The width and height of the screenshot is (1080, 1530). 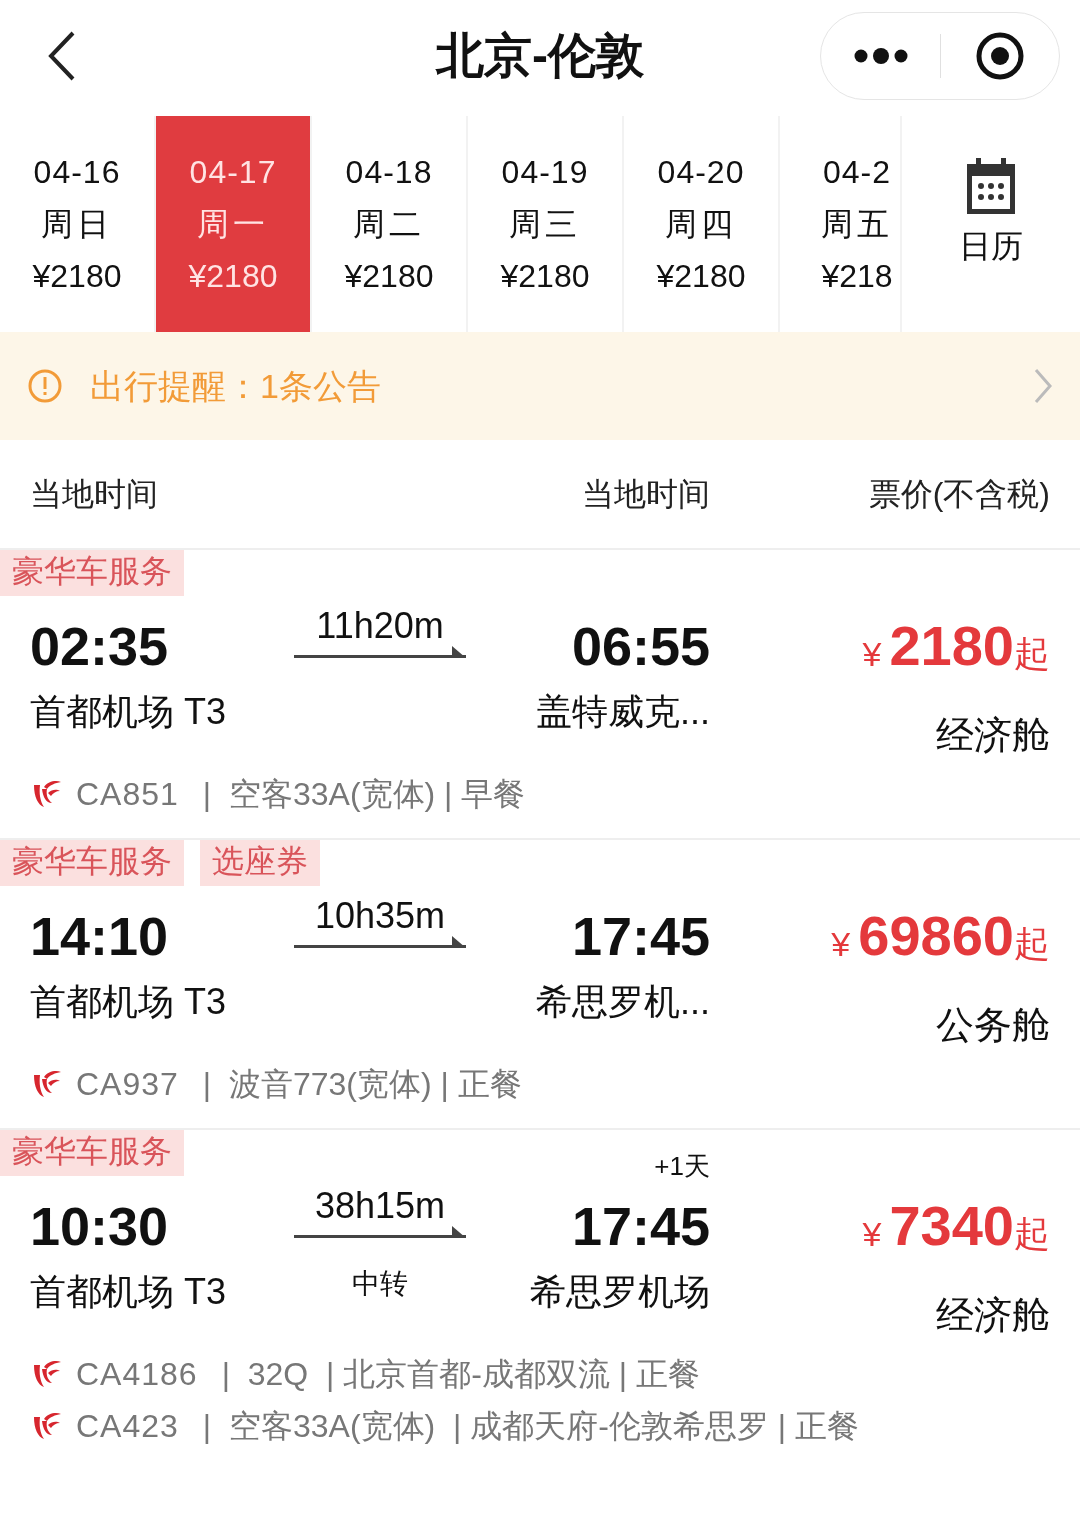 What do you see at coordinates (137, 1374) in the screenshot?
I see `flight-number: CA4186` at bounding box center [137, 1374].